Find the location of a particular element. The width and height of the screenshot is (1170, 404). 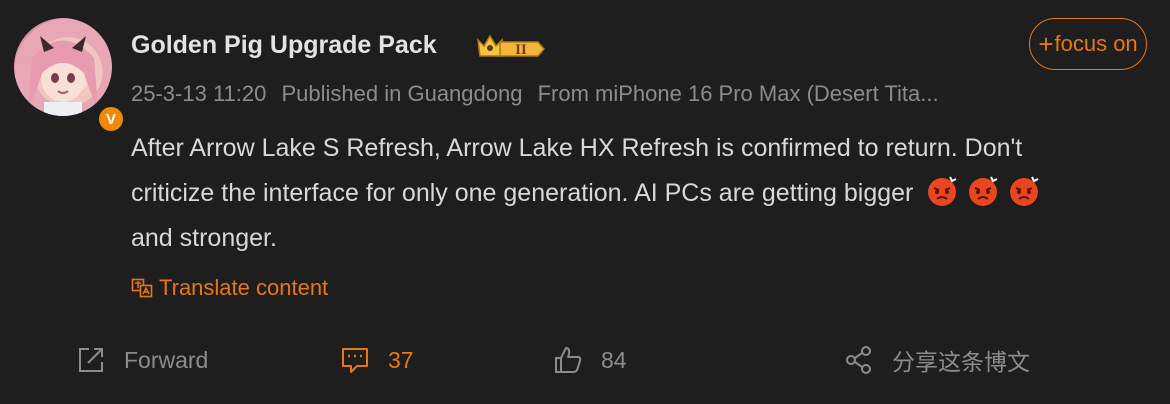

translate-link: Translate content is located at coordinates (229, 288).